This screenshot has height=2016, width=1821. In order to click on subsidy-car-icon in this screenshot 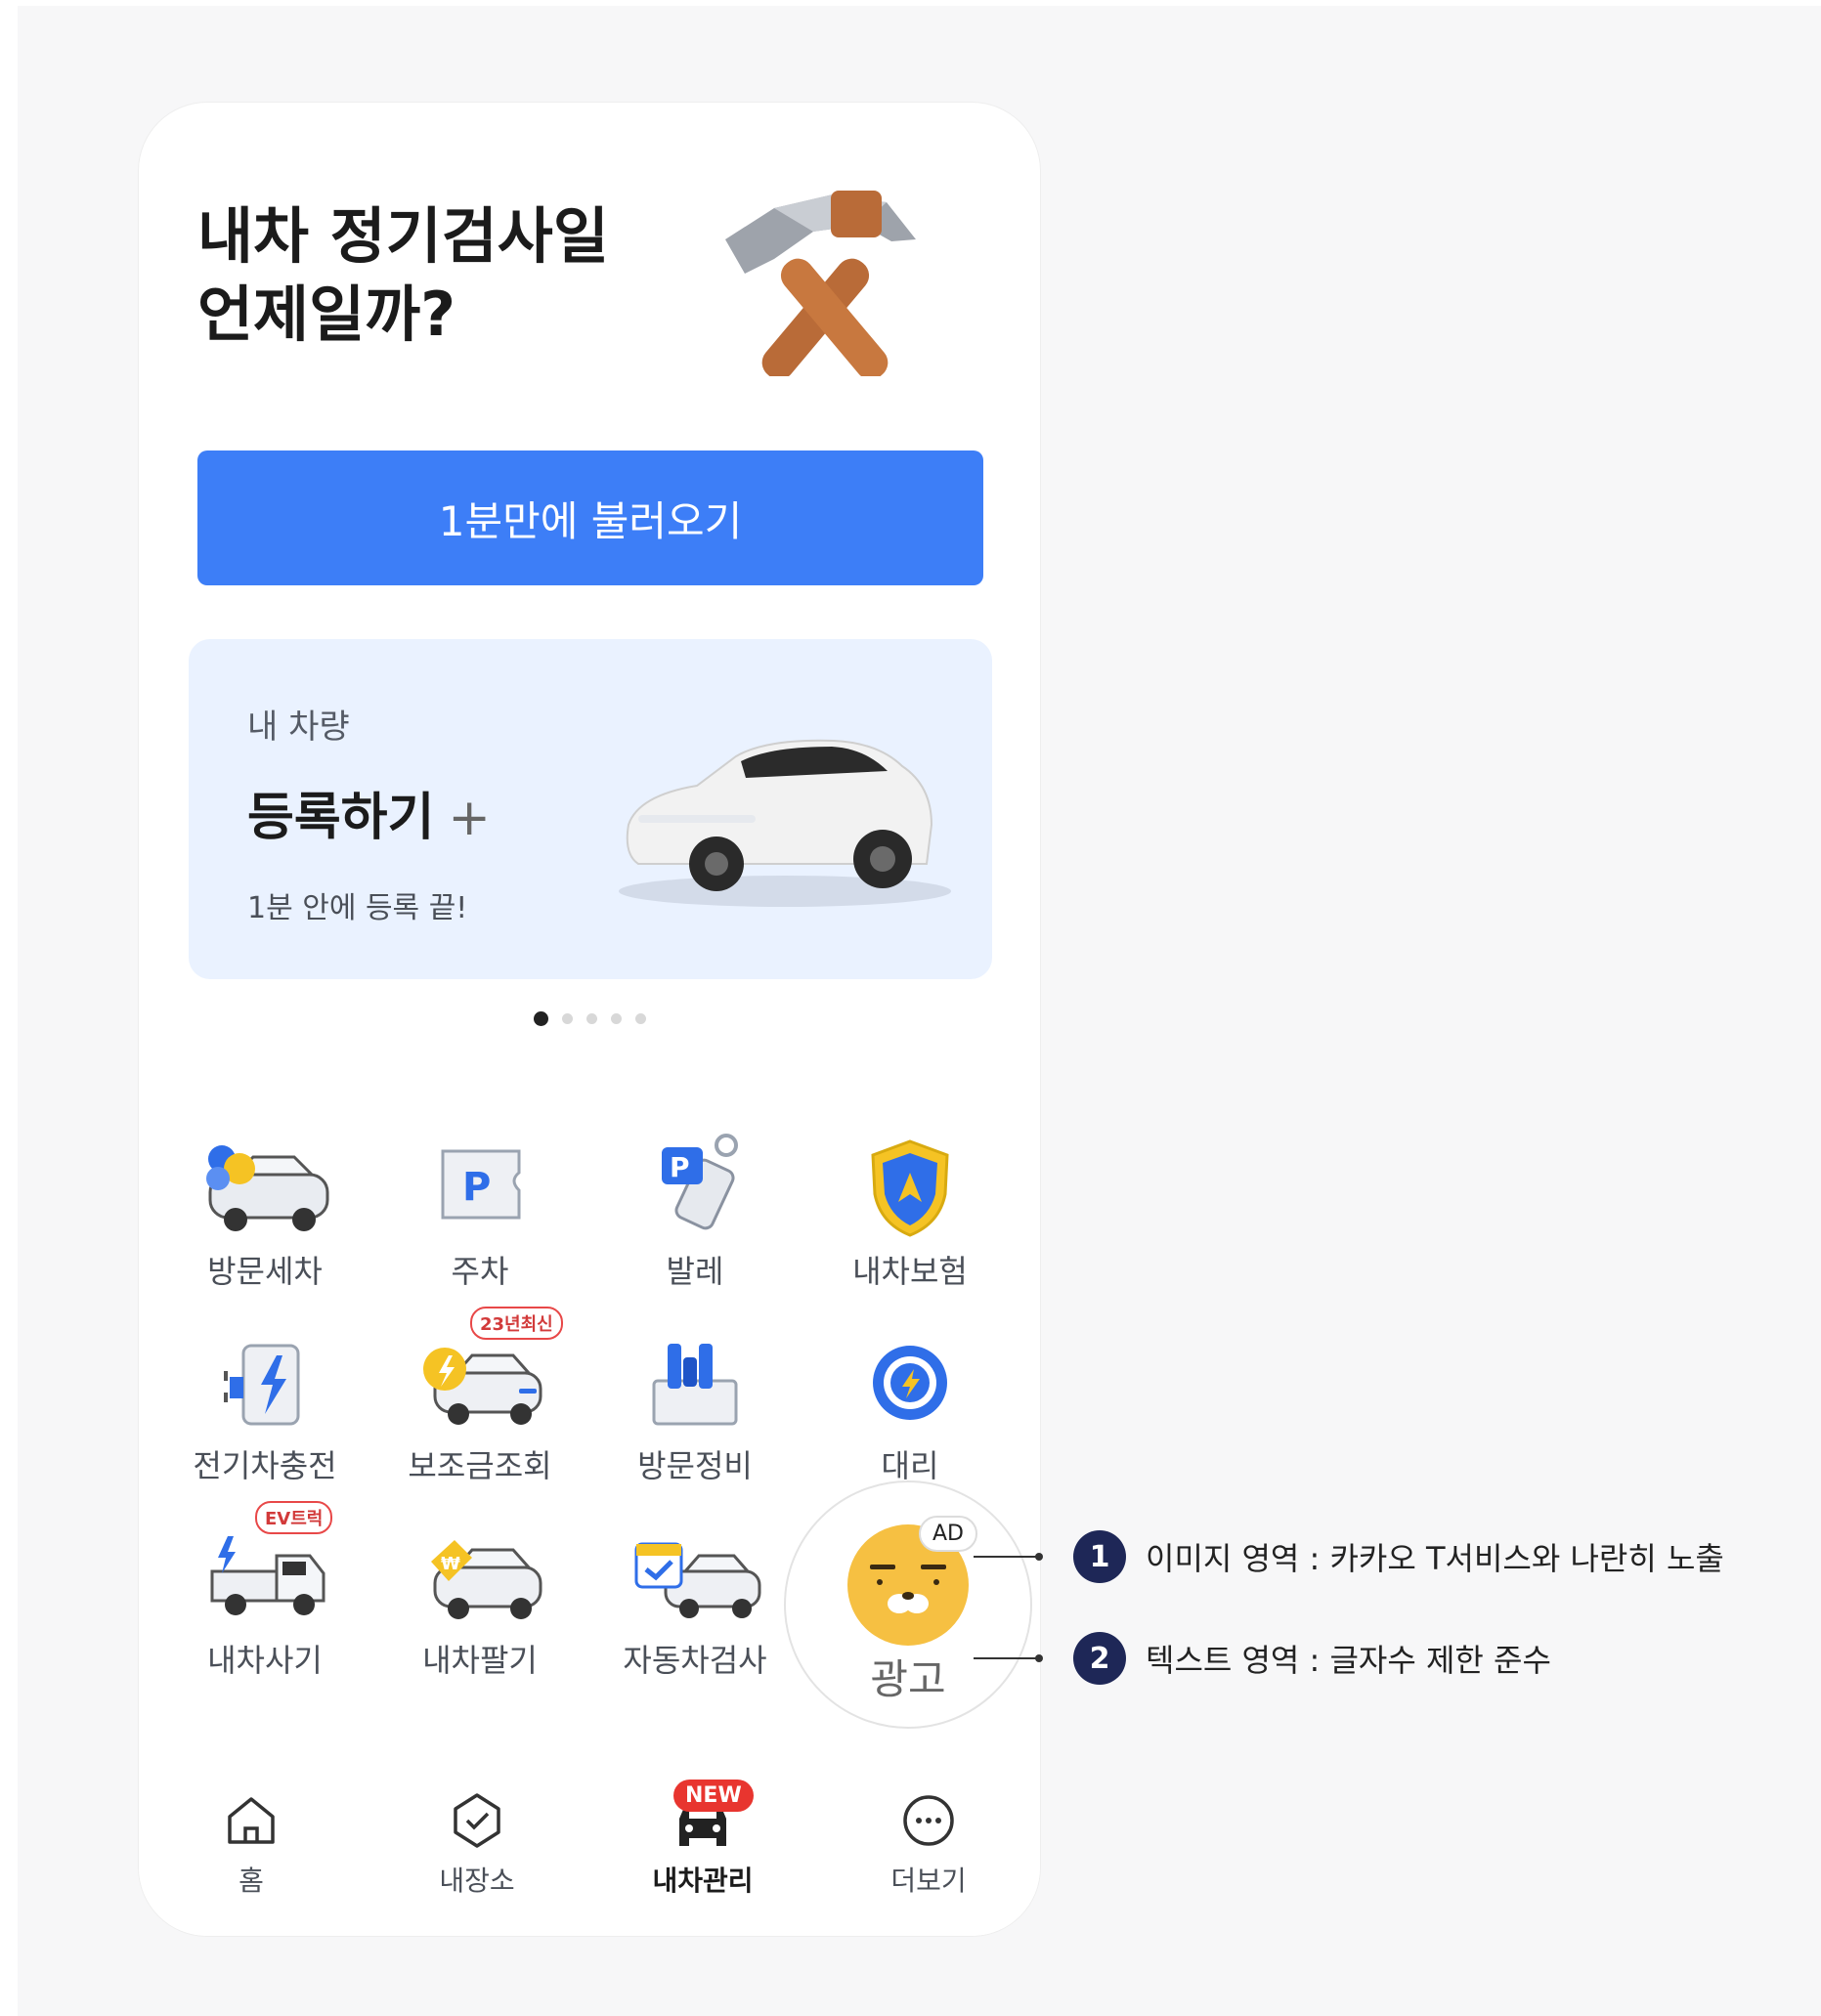, I will do `click(482, 1386)`.